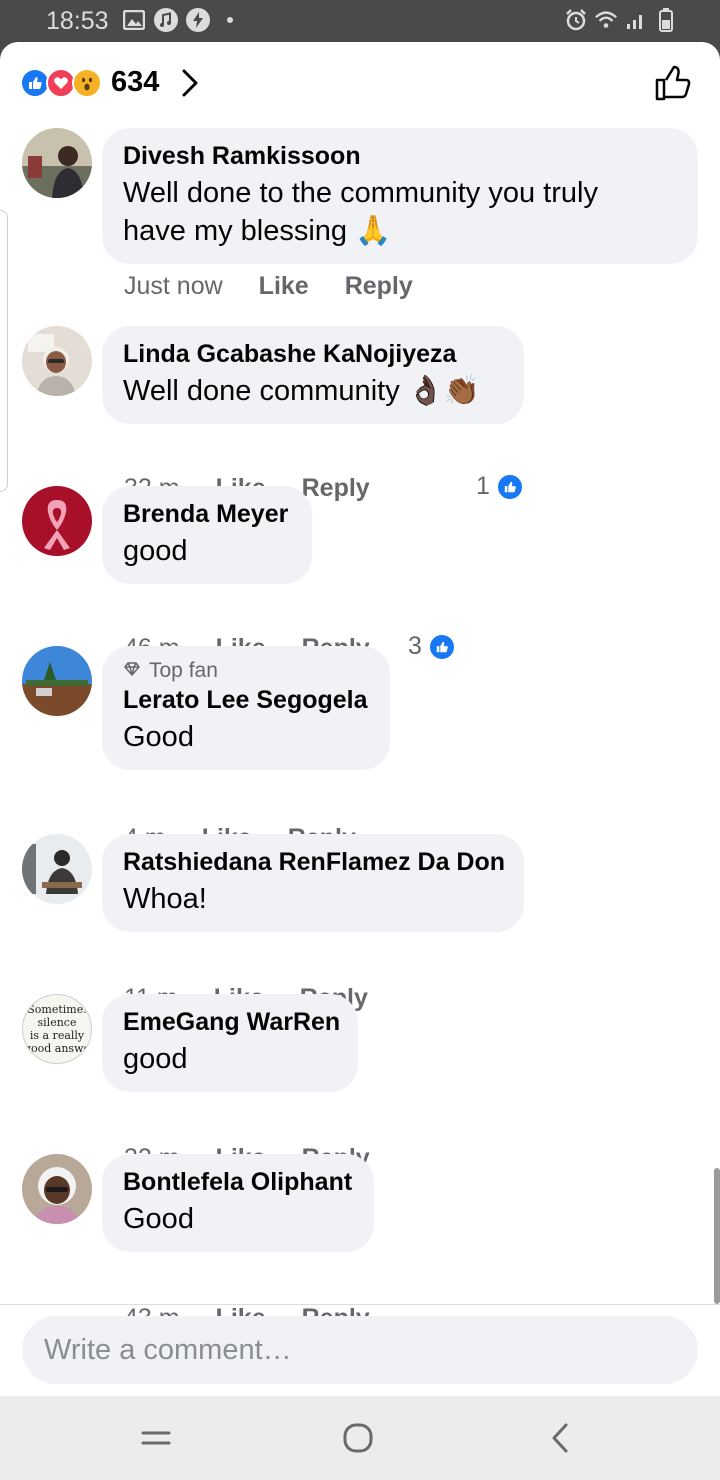 This screenshot has width=720, height=1480. Describe the element at coordinates (132, 671) in the screenshot. I see `diamond-icon` at that location.